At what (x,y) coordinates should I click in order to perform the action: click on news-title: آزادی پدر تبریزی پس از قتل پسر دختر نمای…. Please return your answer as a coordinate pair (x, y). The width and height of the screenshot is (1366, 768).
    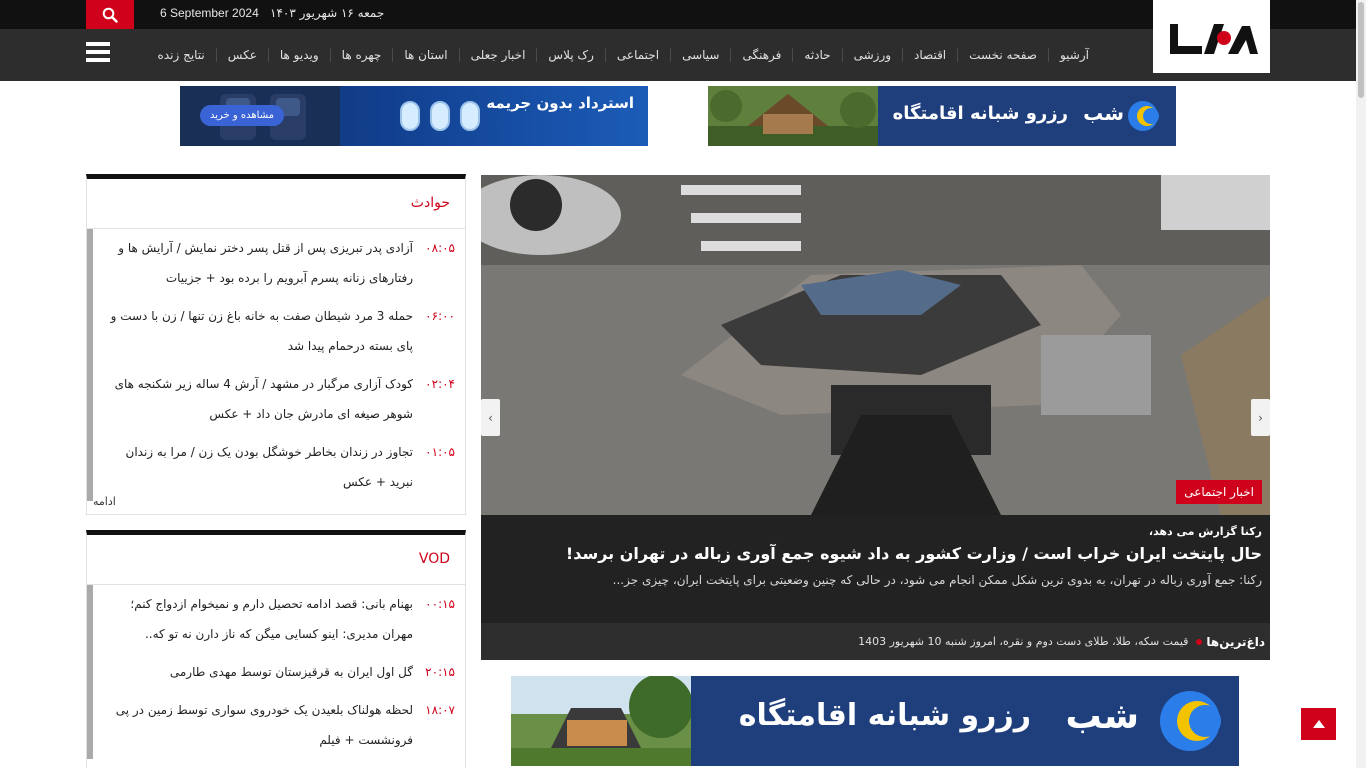
    Looking at the image, I should click on (258, 263).